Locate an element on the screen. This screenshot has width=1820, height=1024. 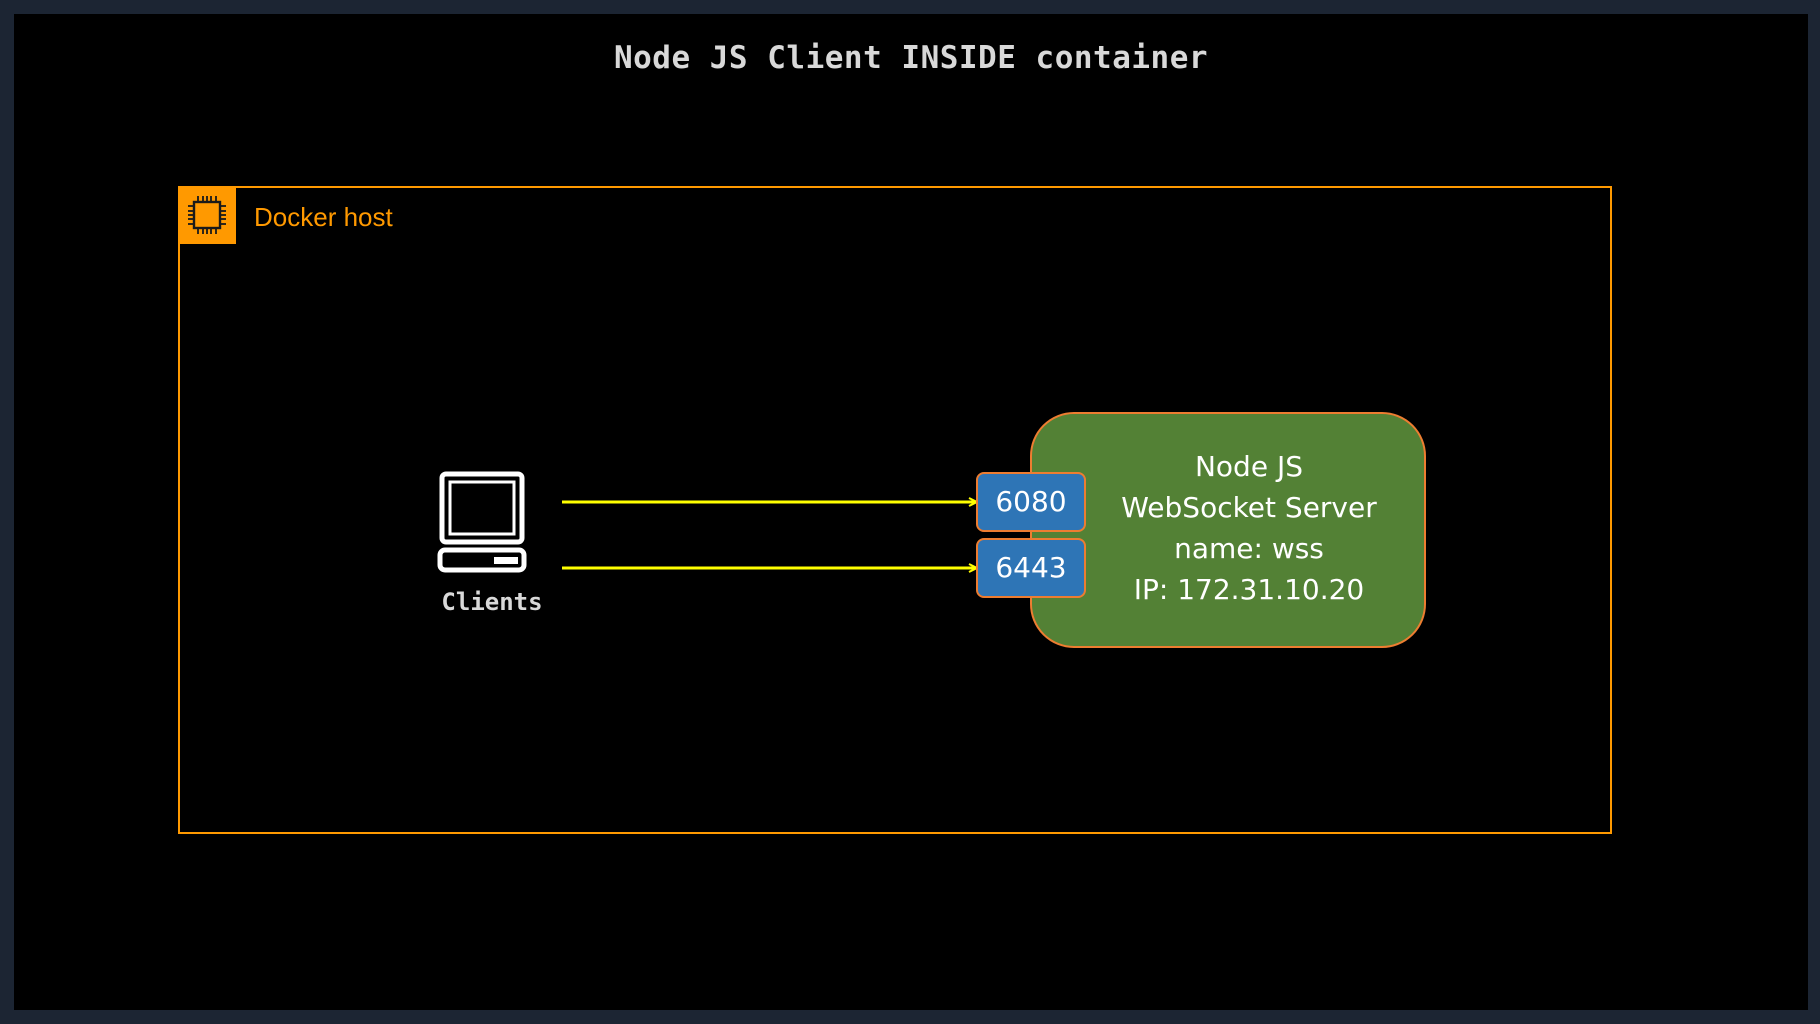
port-6080: 6080 is located at coordinates (1031, 502).